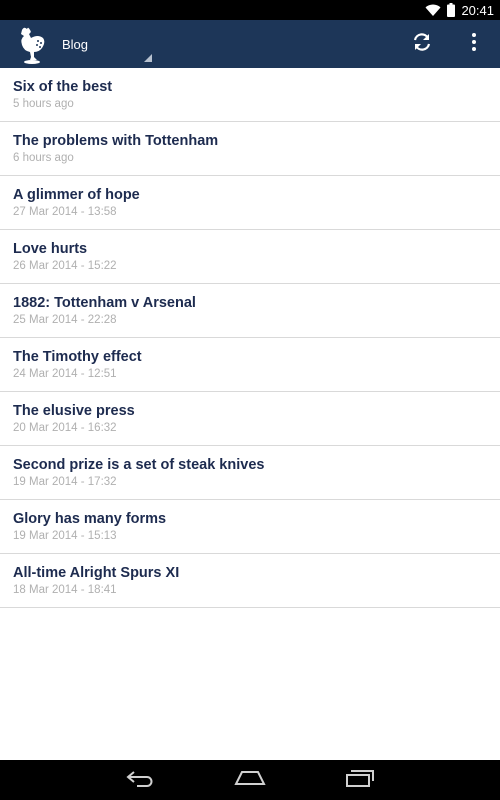  Describe the element at coordinates (65, 373) in the screenshot. I see `post-date: 24 Mar 2014 - 12:51` at that location.